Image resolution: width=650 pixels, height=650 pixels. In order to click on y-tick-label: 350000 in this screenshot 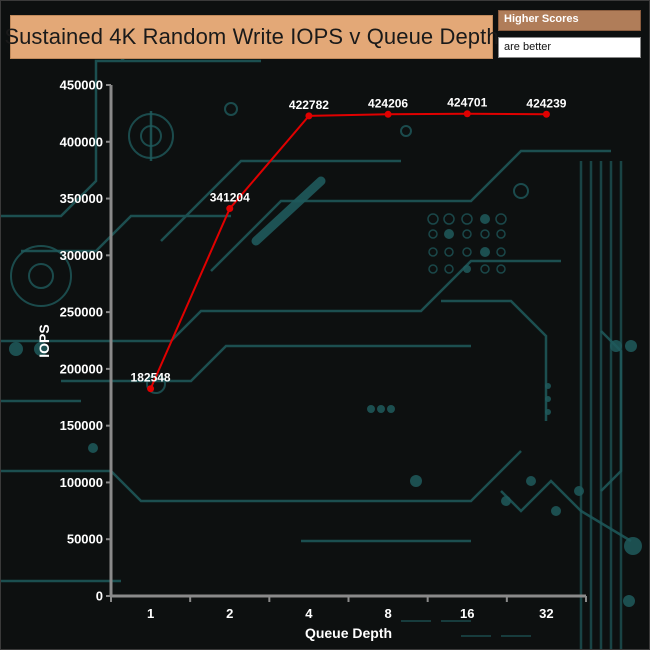, I will do `click(81, 198)`.